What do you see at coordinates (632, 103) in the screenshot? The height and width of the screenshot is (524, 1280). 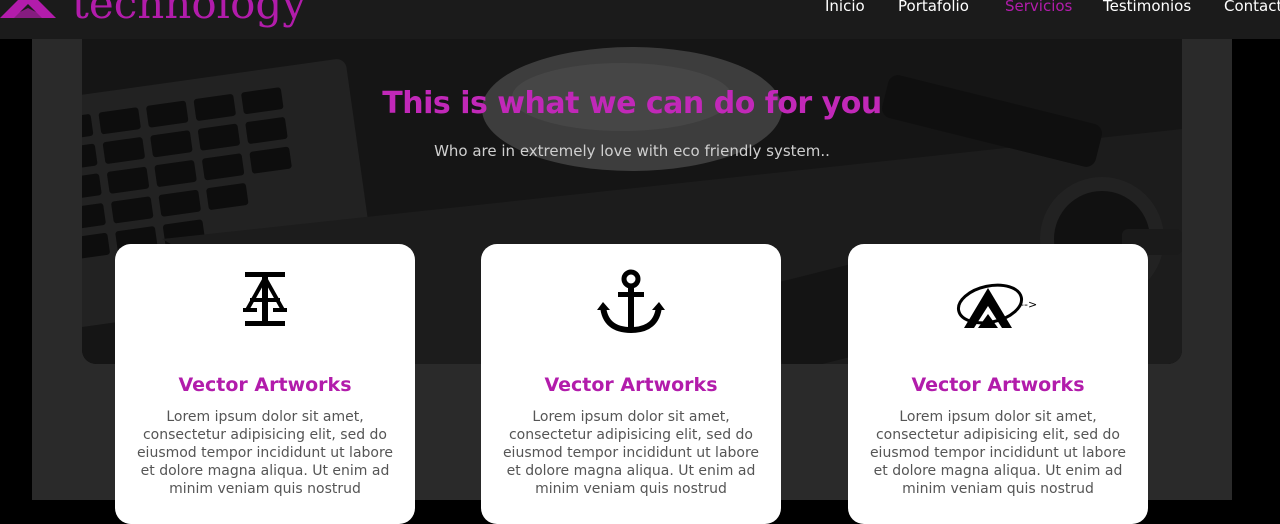 I see `hero-title: This is what we can do for you` at bounding box center [632, 103].